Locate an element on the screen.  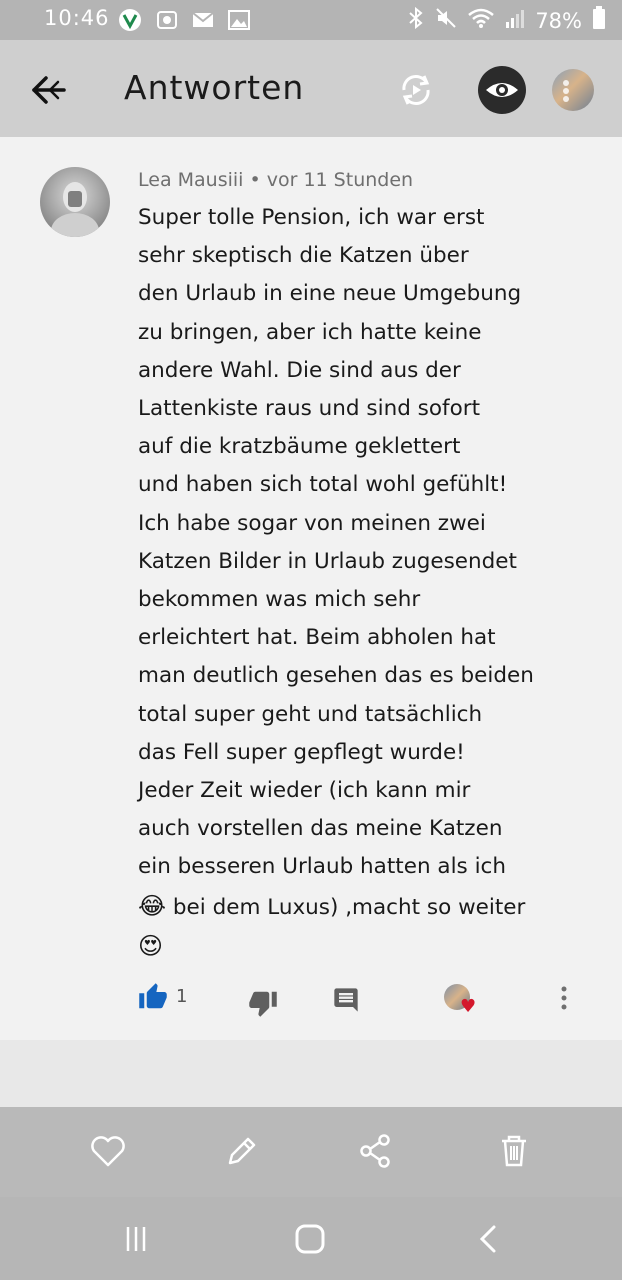
recent-apps-button is located at coordinates (136, 1239).